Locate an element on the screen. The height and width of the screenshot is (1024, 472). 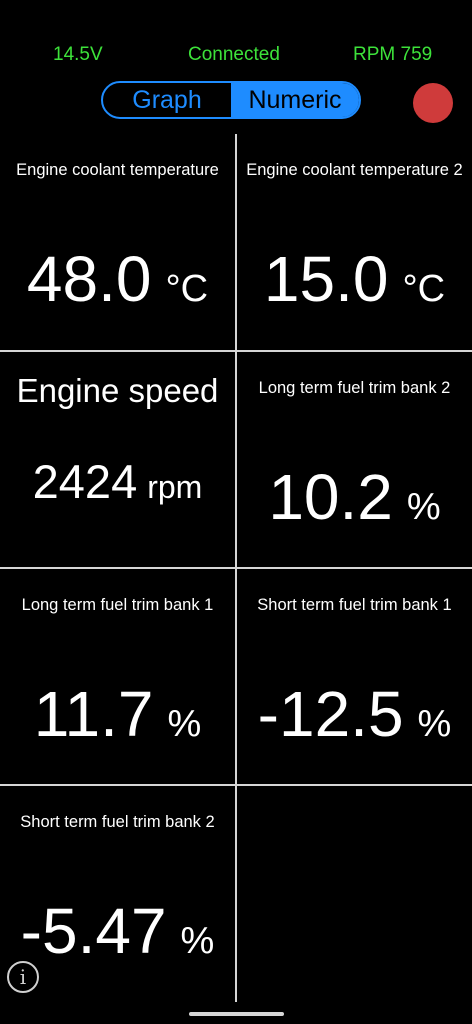
record-button is located at coordinates (433, 103).